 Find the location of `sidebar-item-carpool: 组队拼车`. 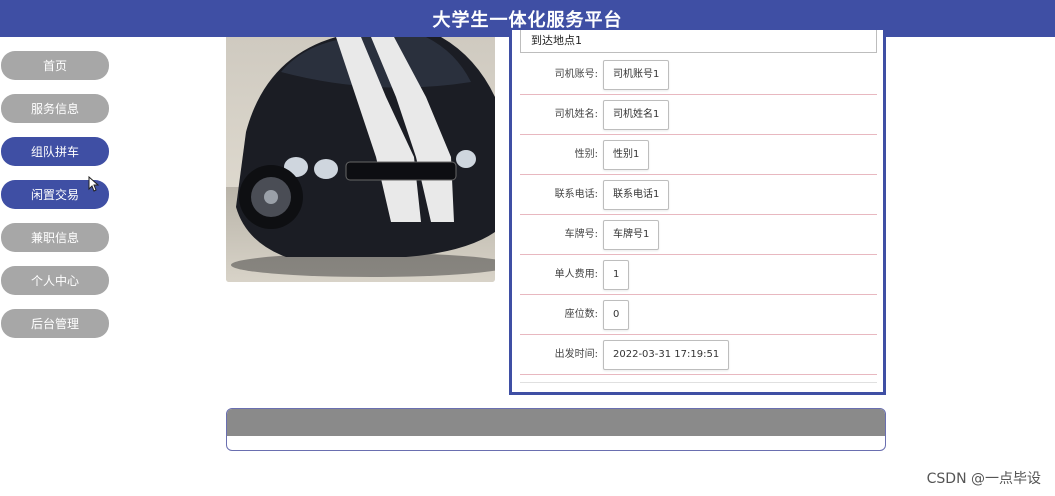

sidebar-item-carpool: 组队拼车 is located at coordinates (55, 151).